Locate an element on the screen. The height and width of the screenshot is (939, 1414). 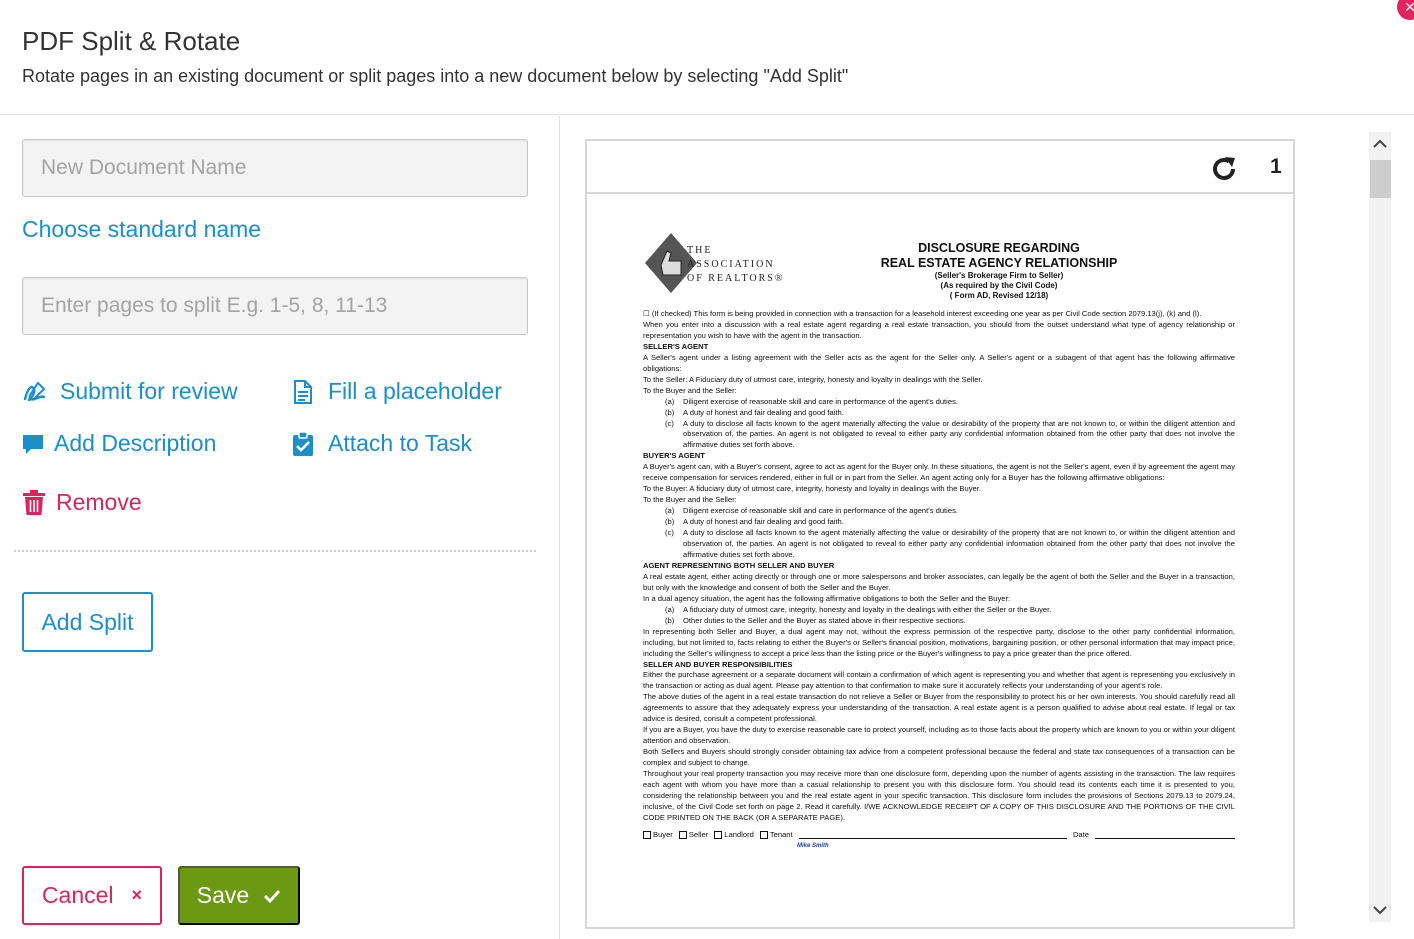
doc-subtitle-3: ( Form AD, Revised 12/18) is located at coordinates (999, 295).